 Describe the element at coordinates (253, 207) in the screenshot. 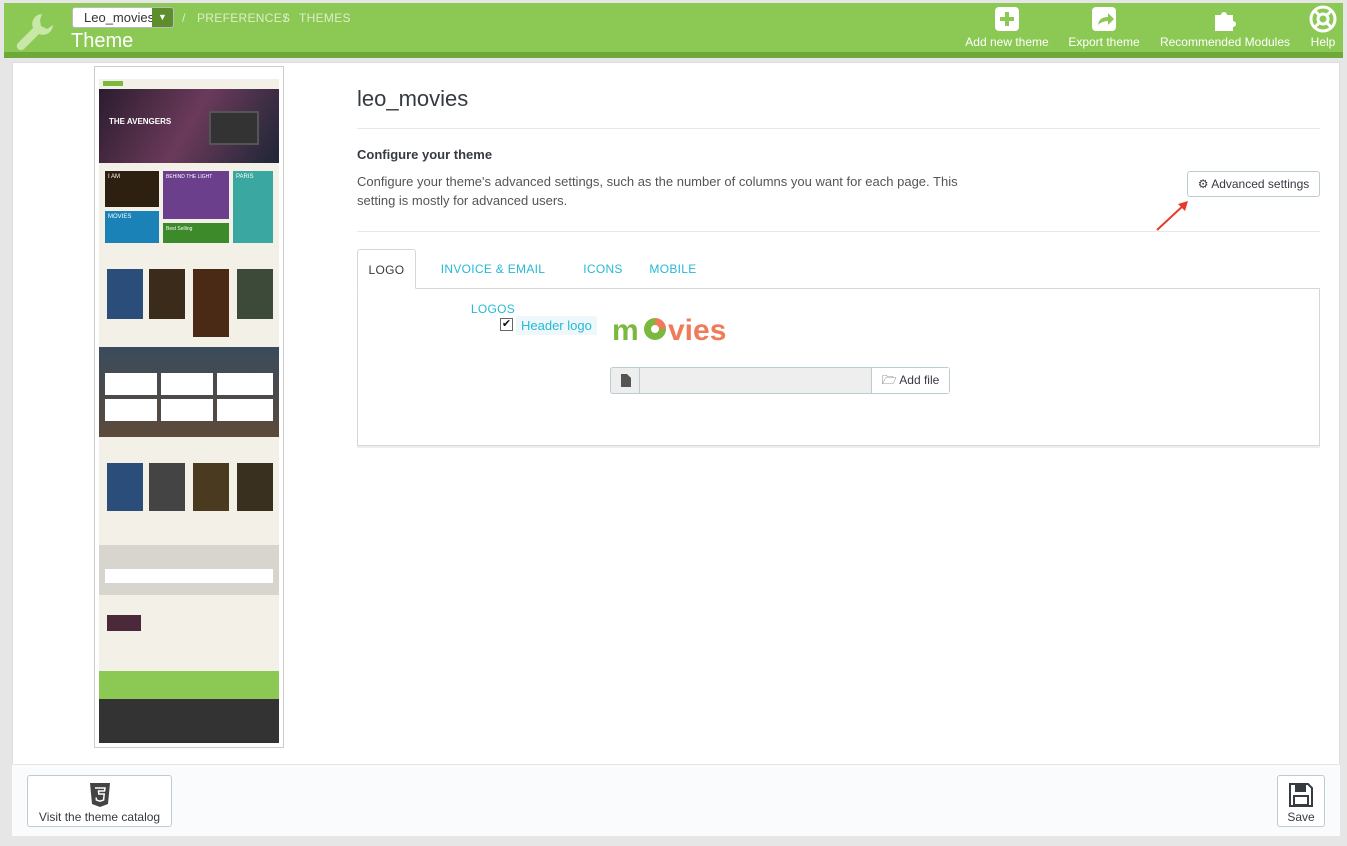

I see `preview-promo-3: PARIS` at that location.